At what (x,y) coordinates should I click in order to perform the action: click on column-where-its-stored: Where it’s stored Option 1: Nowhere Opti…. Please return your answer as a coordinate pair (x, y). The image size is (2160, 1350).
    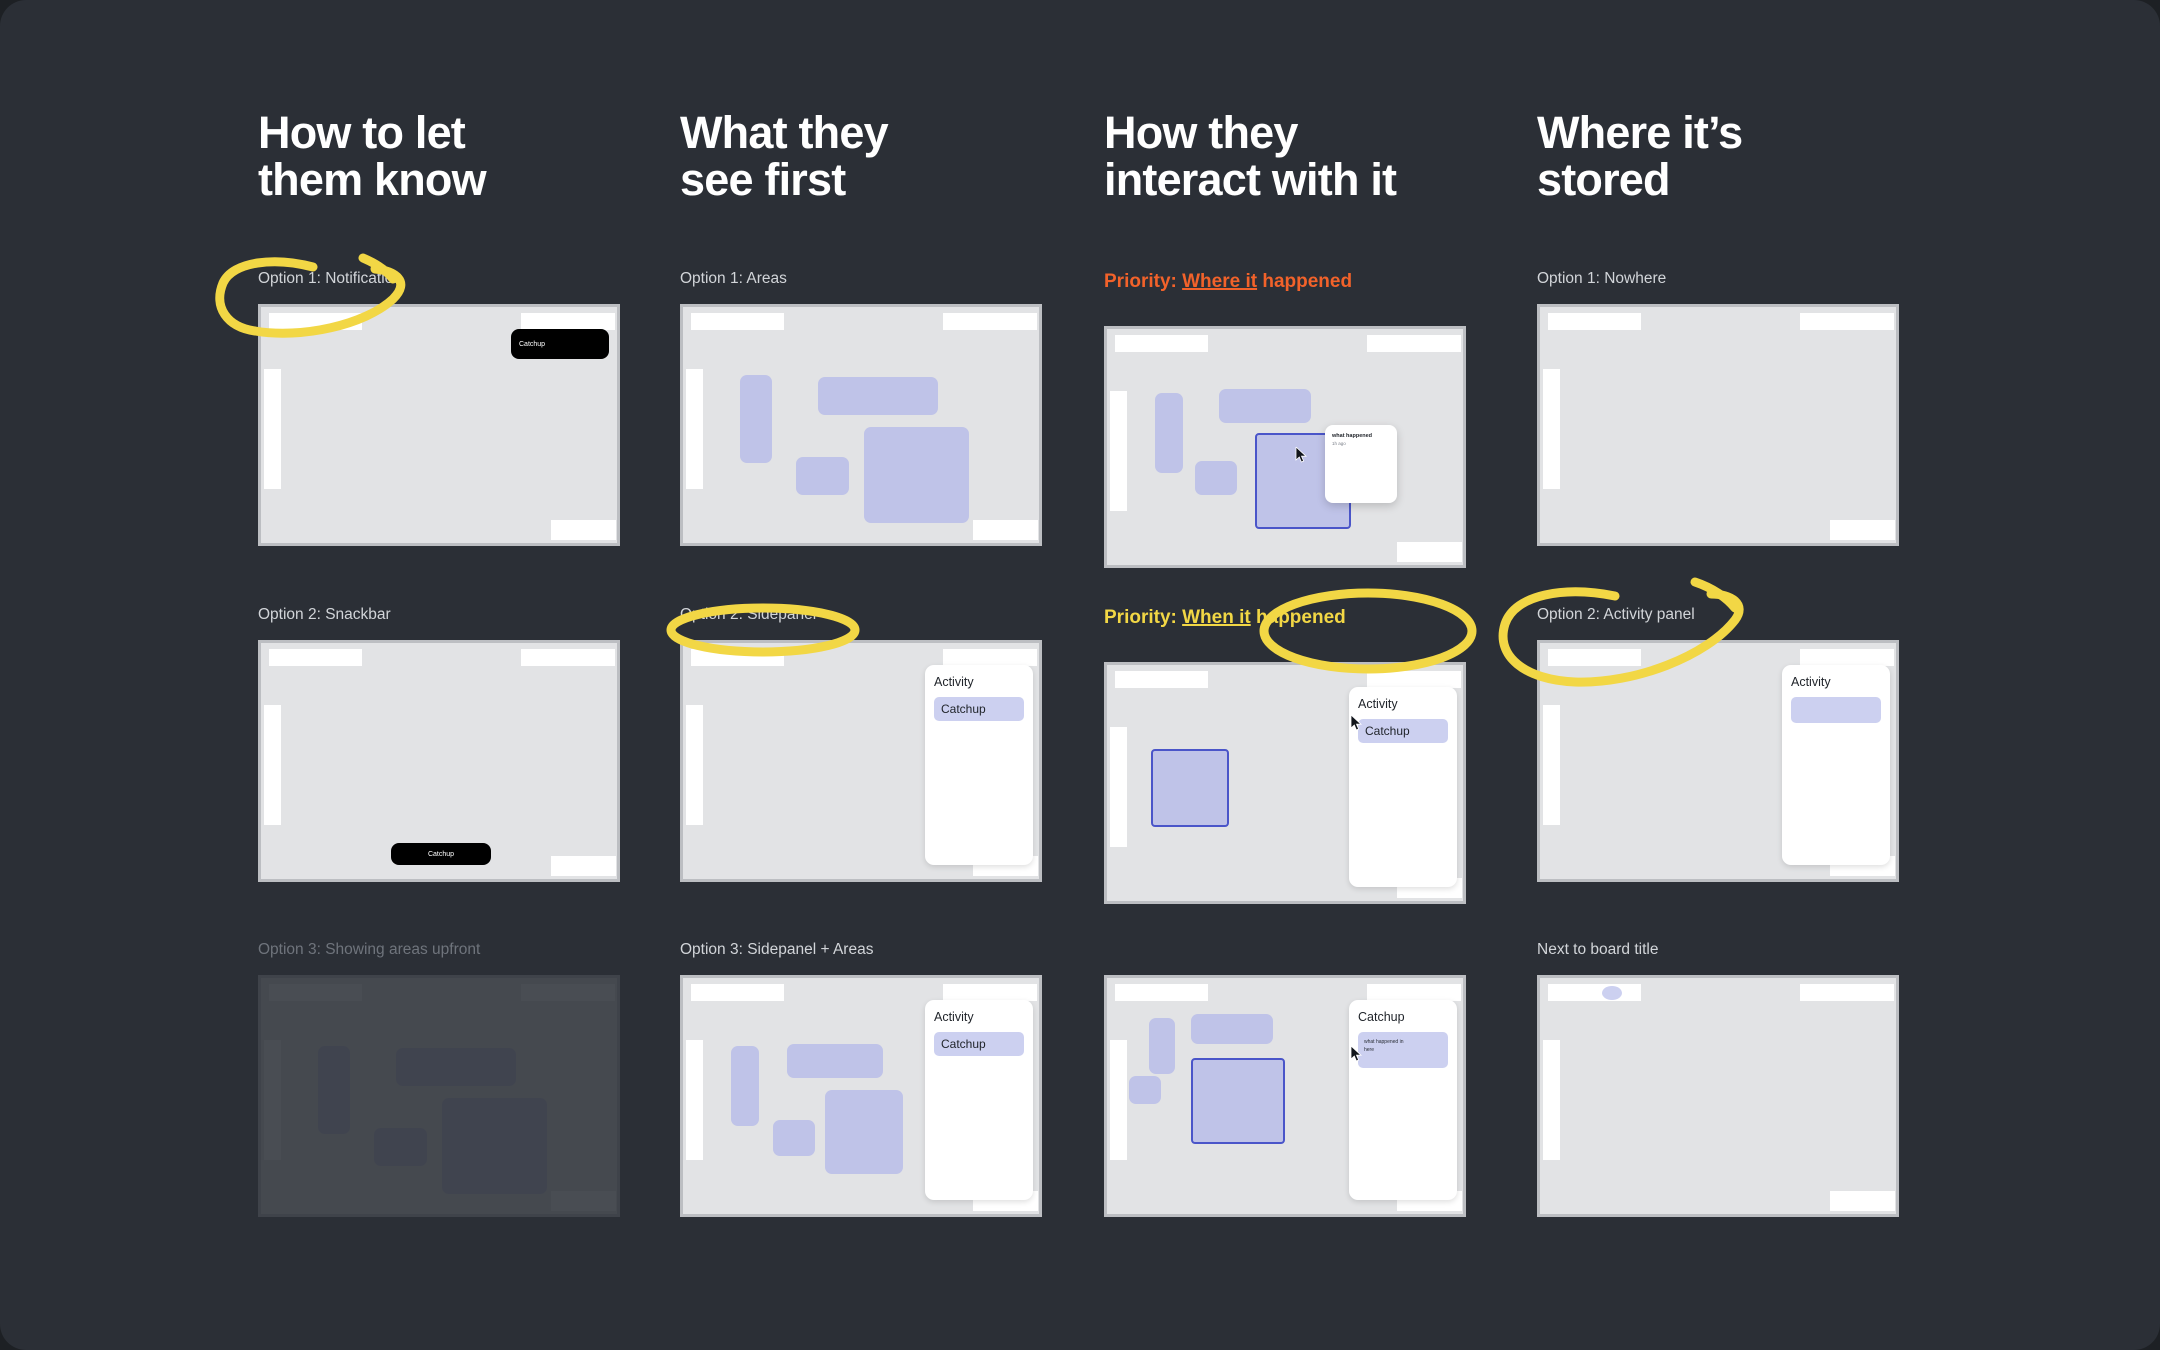
    Looking at the image, I should click on (1732, 662).